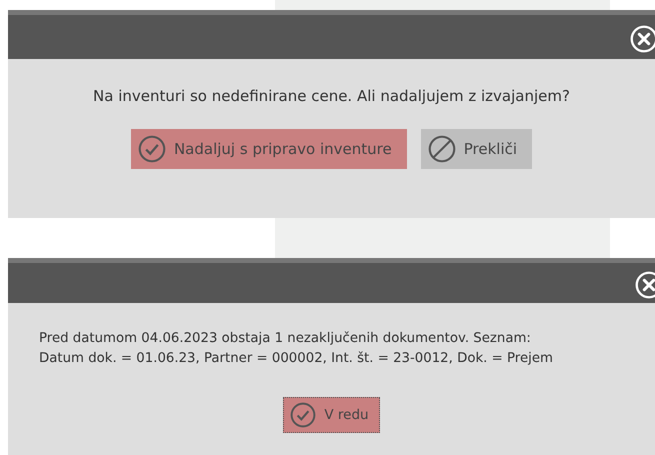  What do you see at coordinates (296, 359) in the screenshot?
I see `message-text: Datum dok. = 01.06.23, Partner = 000002, Int. št. = 23-0012, Dok. = Prejem` at bounding box center [296, 359].